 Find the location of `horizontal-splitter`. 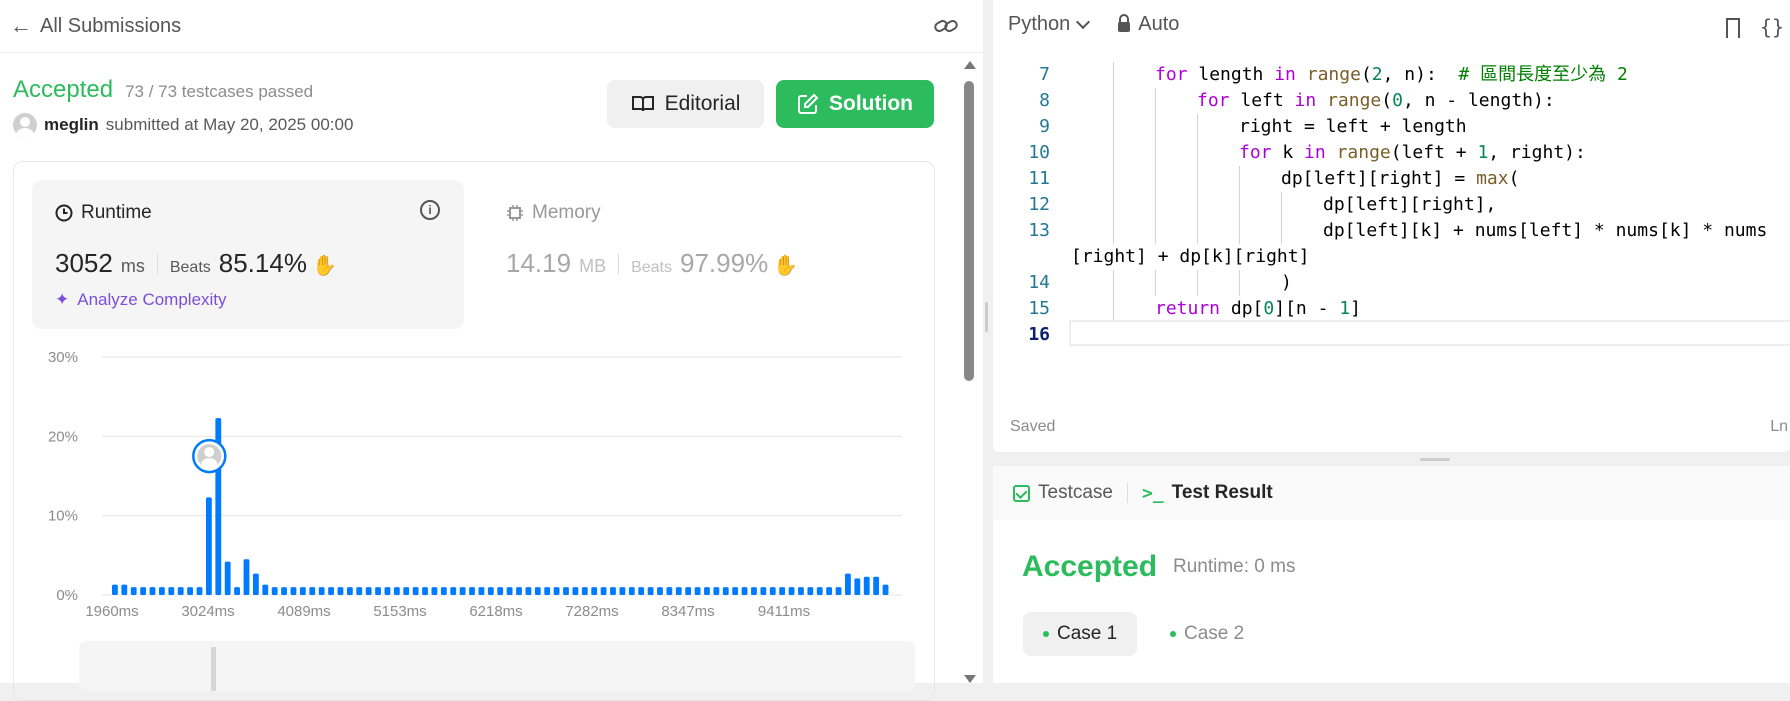

horizontal-splitter is located at coordinates (1435, 459).